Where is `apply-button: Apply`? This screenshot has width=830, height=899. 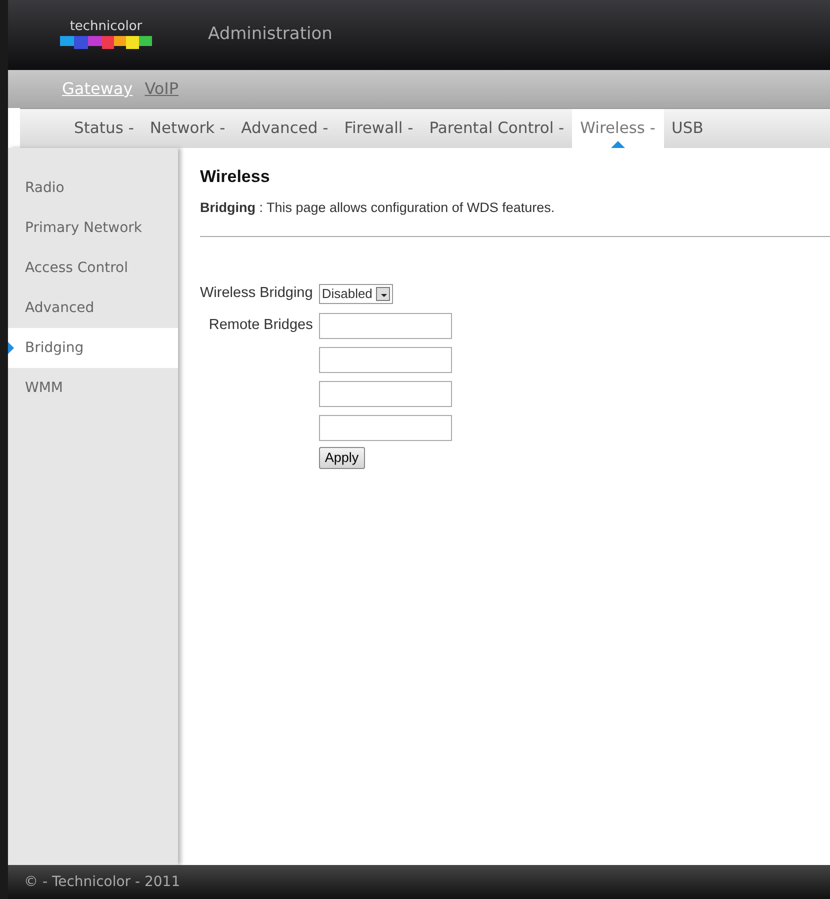 apply-button: Apply is located at coordinates (341, 457).